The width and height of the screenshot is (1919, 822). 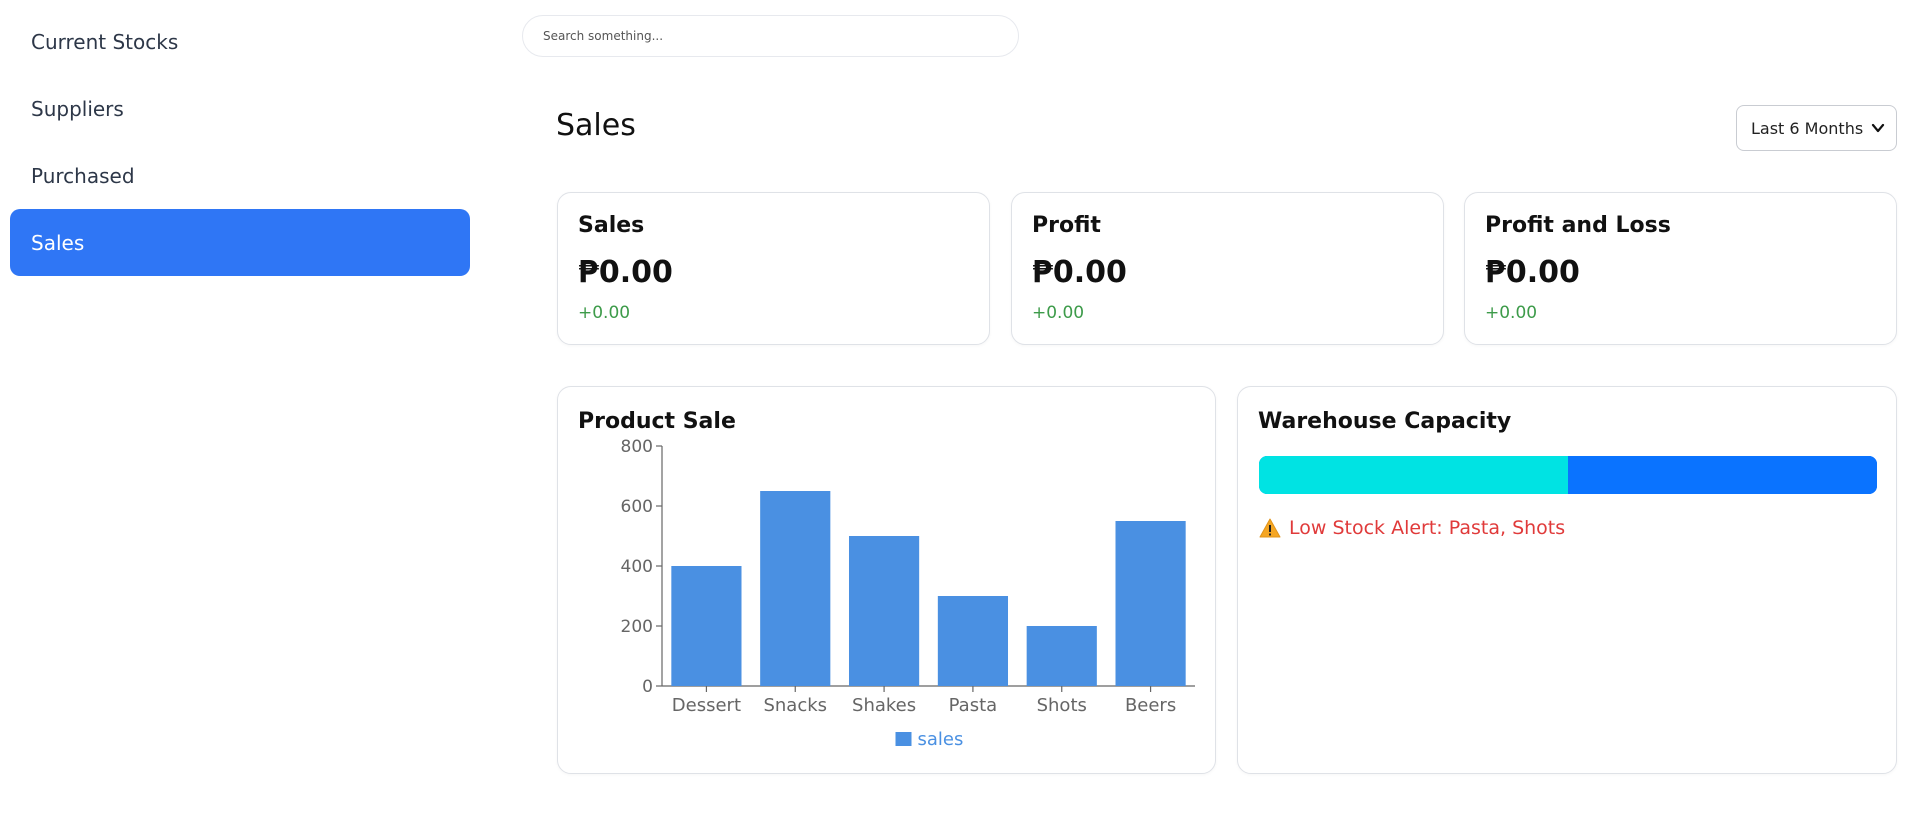 What do you see at coordinates (973, 705) in the screenshot?
I see `x-tick-label: Pasta` at bounding box center [973, 705].